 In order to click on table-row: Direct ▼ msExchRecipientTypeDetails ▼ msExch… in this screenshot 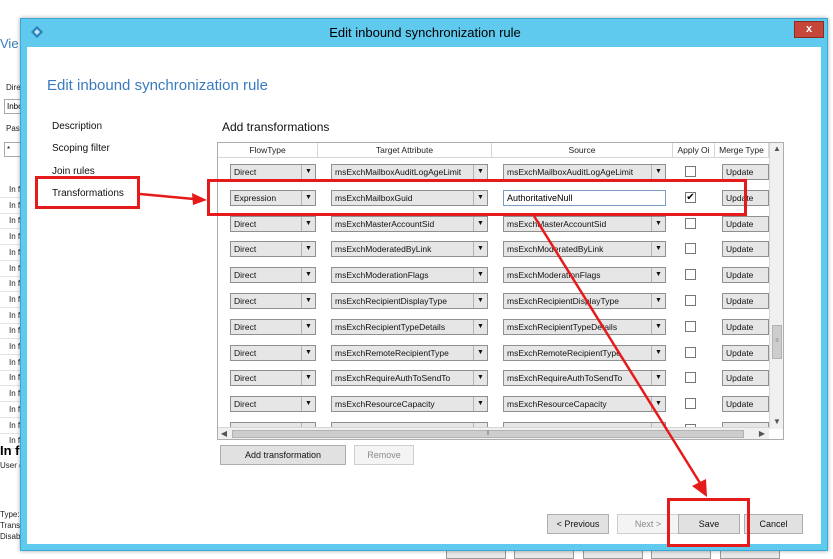, I will do `click(493, 327)`.